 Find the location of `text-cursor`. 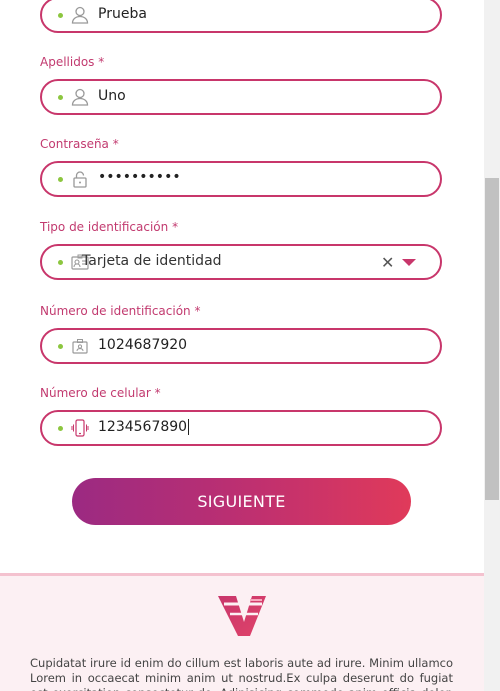

text-cursor is located at coordinates (189, 427).